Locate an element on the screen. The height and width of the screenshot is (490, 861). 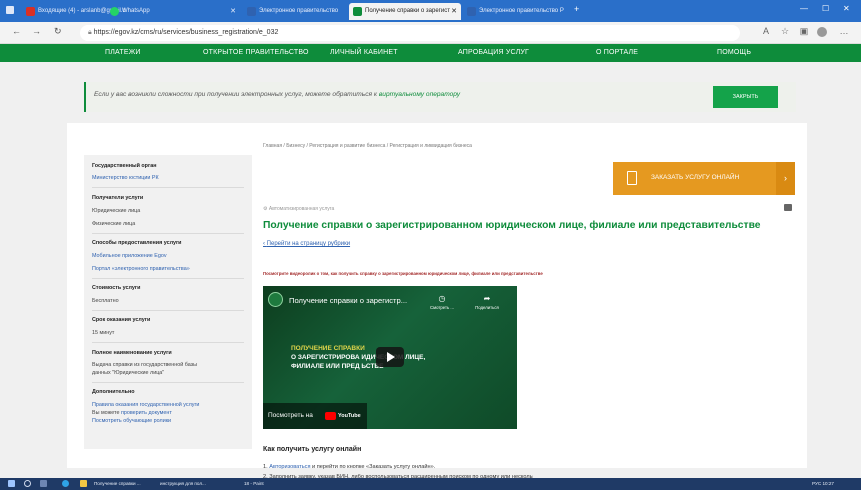
browser-menu-icon is located at coordinates (10, 10).